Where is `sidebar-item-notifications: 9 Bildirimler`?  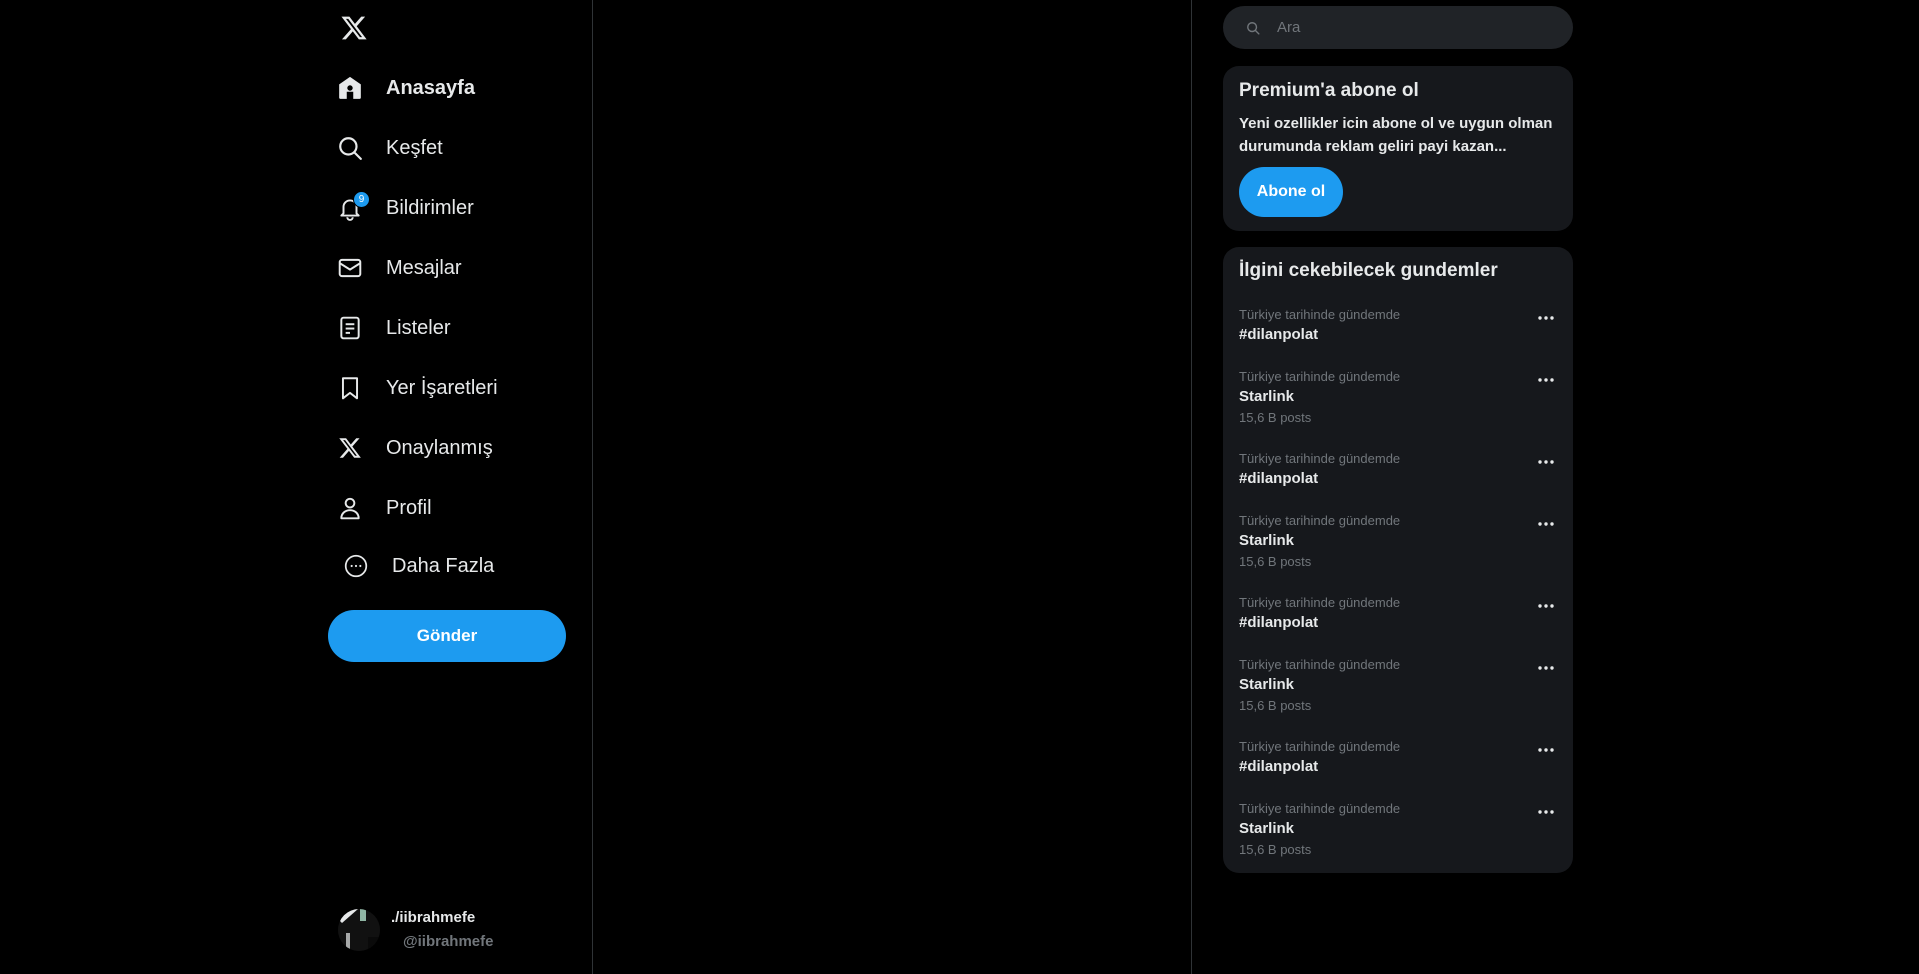 sidebar-item-notifications: 9 Bildirimler is located at coordinates (405, 208).